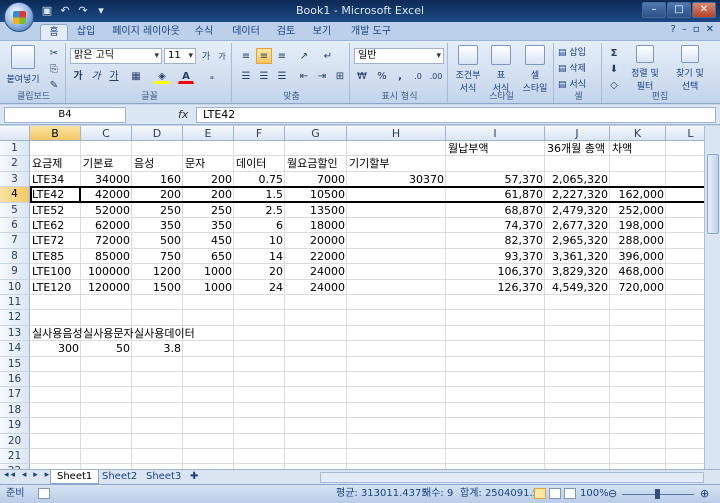  I want to click on find-select-button: 찾기 및 선택, so click(690, 68).